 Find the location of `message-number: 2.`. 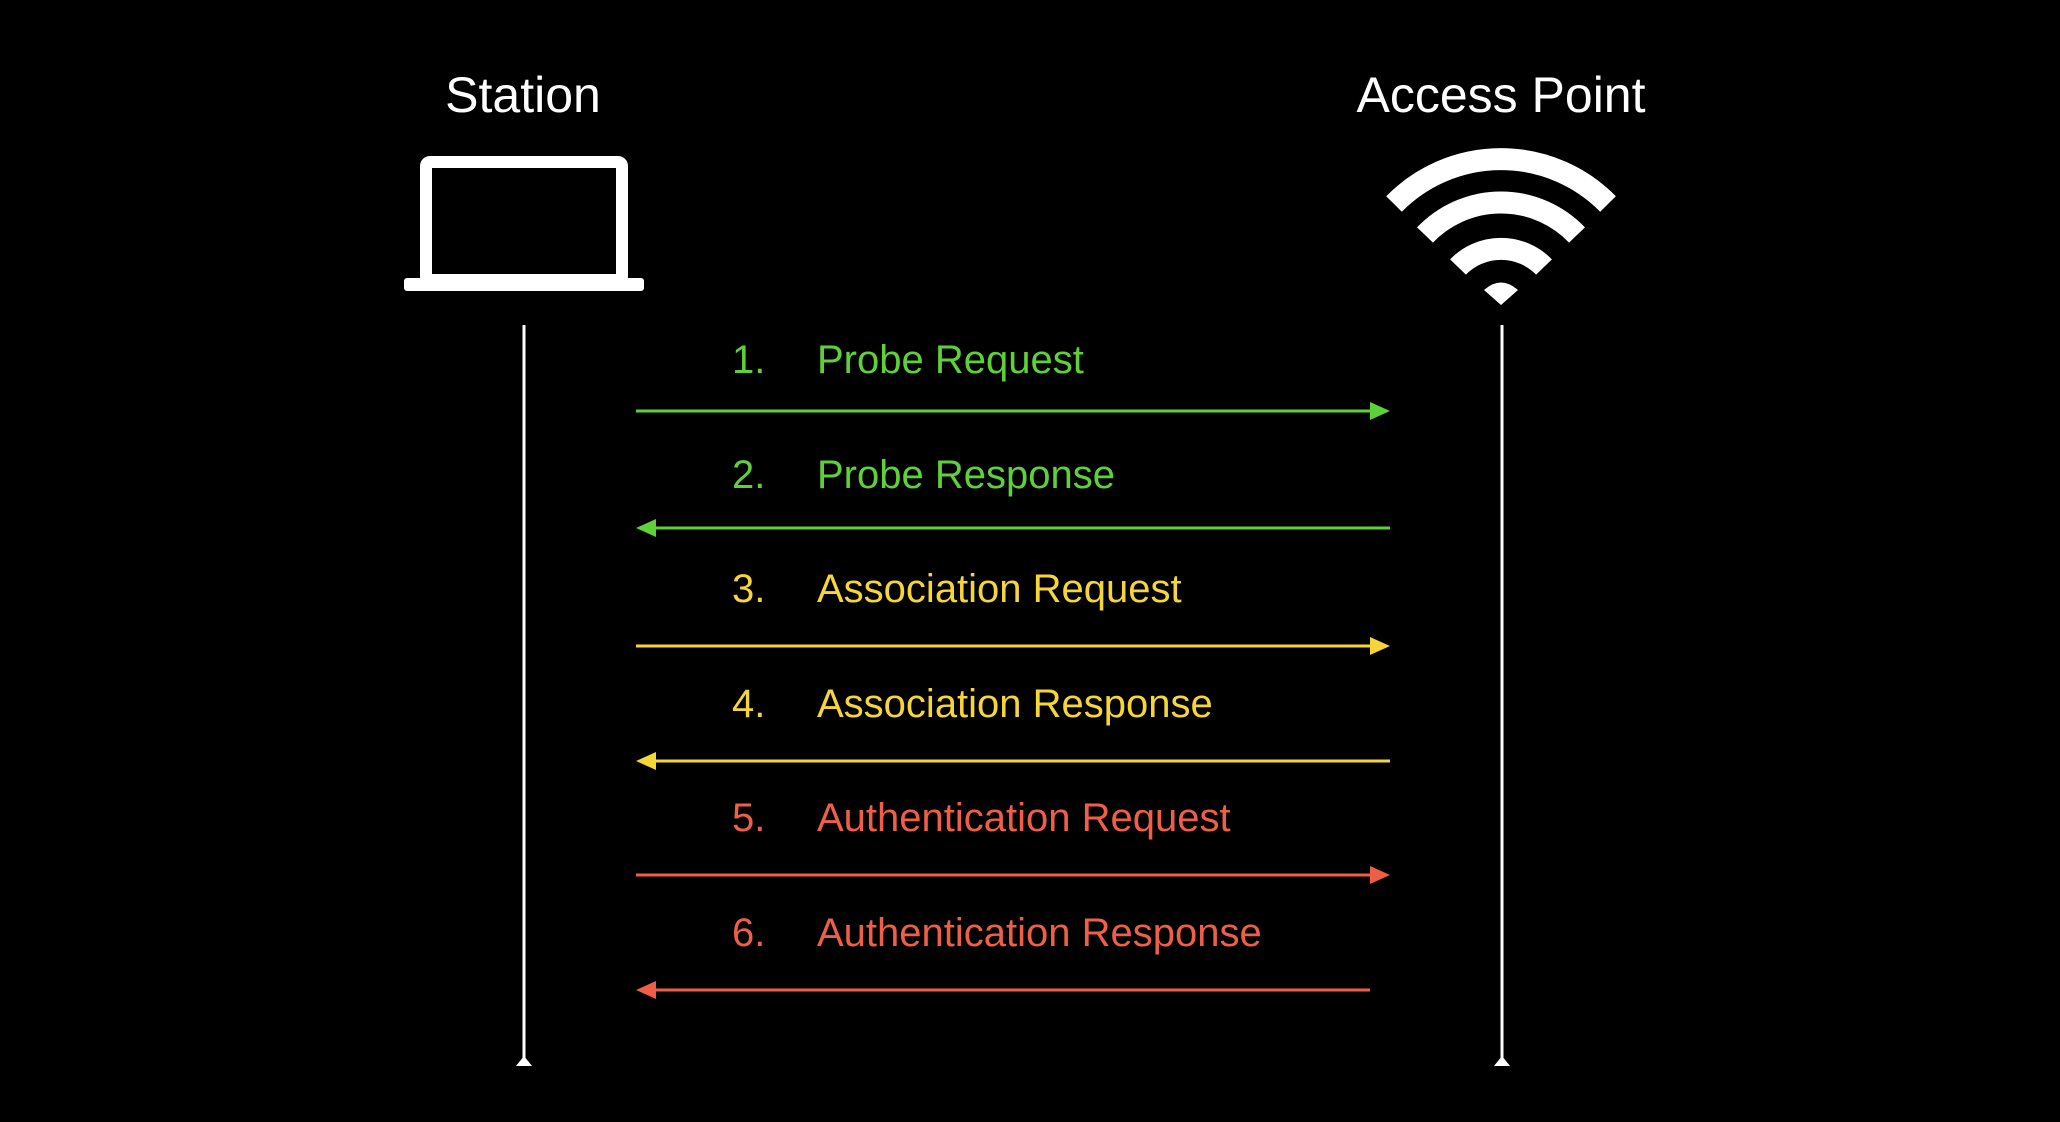

message-number: 2. is located at coordinates (749, 475).